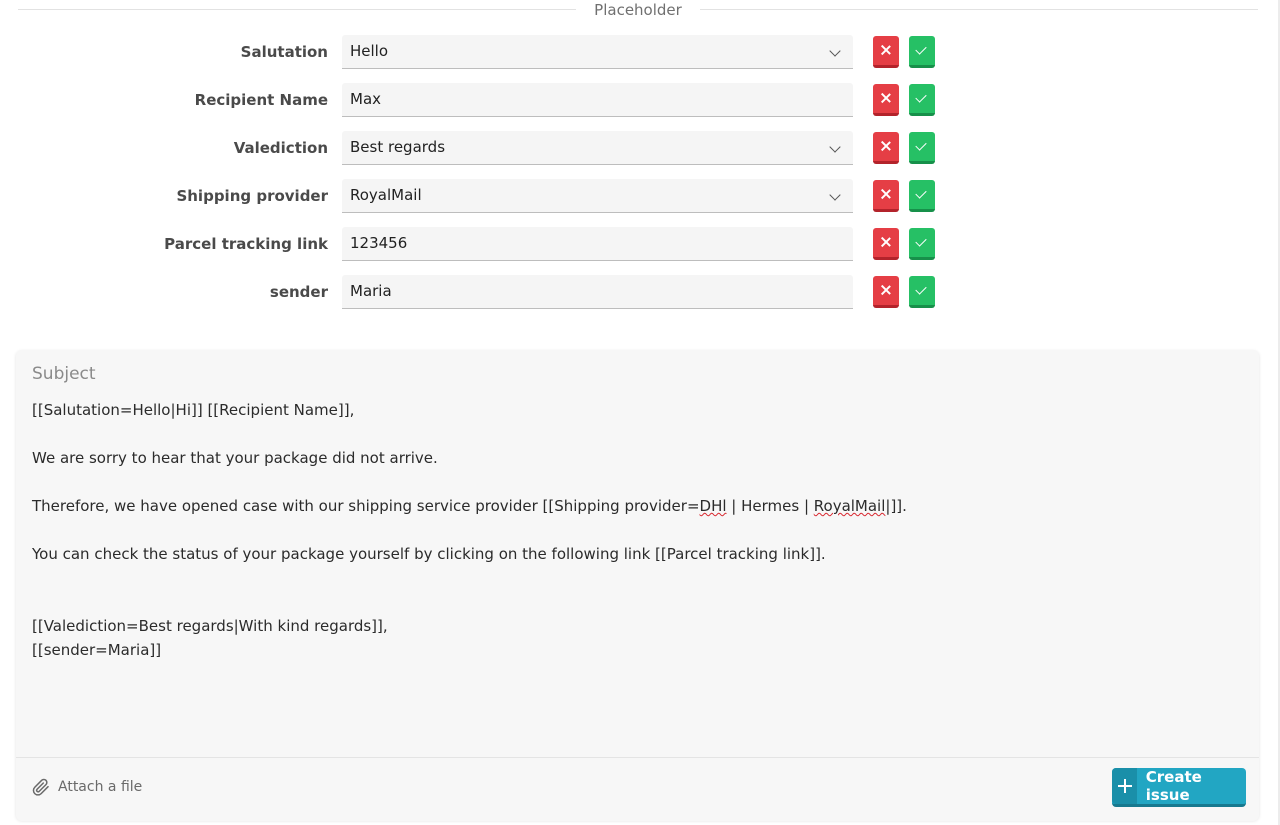  I want to click on subject-input: Subject, so click(64, 374).